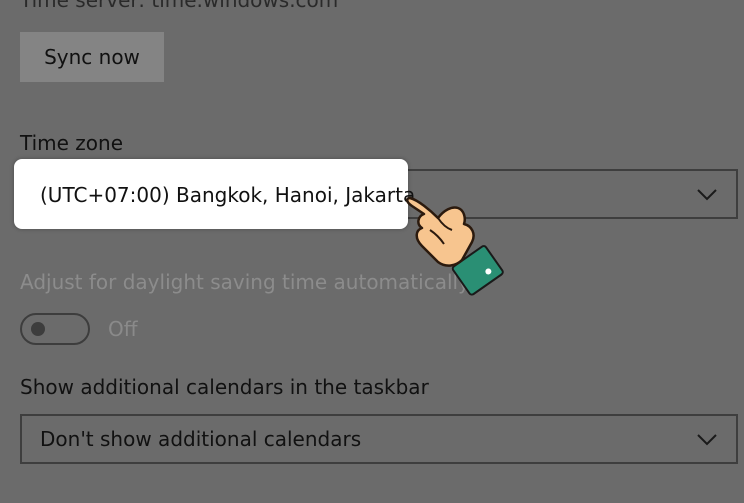  What do you see at coordinates (72, 143) in the screenshot?
I see `time-zone-label: Time zone` at bounding box center [72, 143].